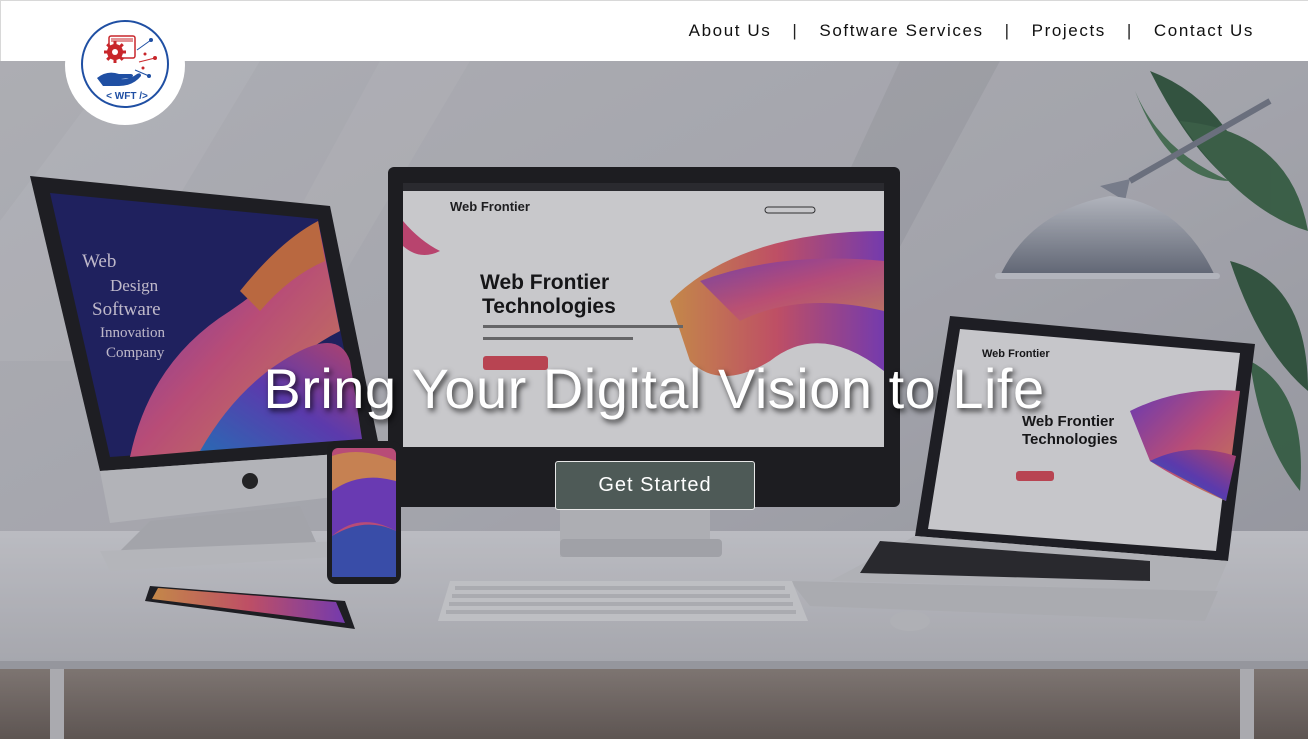 This screenshot has width=1308, height=739. I want to click on nav-link-about-us: About Us, so click(730, 31).